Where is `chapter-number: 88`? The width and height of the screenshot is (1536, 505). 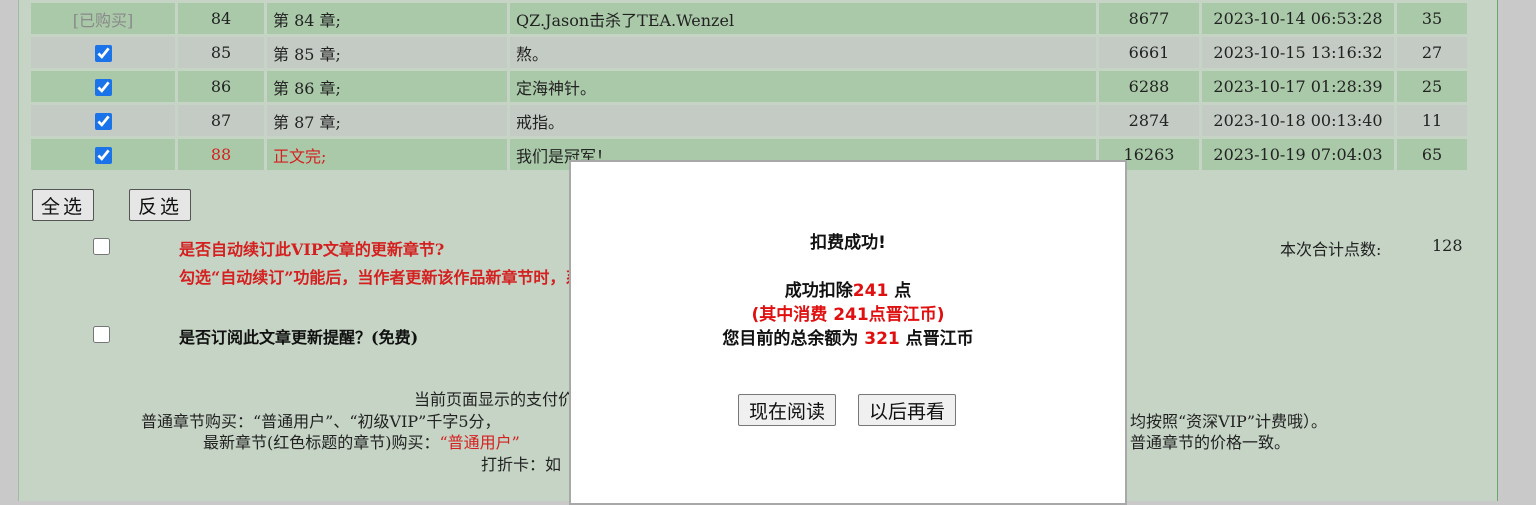 chapter-number: 88 is located at coordinates (221, 154).